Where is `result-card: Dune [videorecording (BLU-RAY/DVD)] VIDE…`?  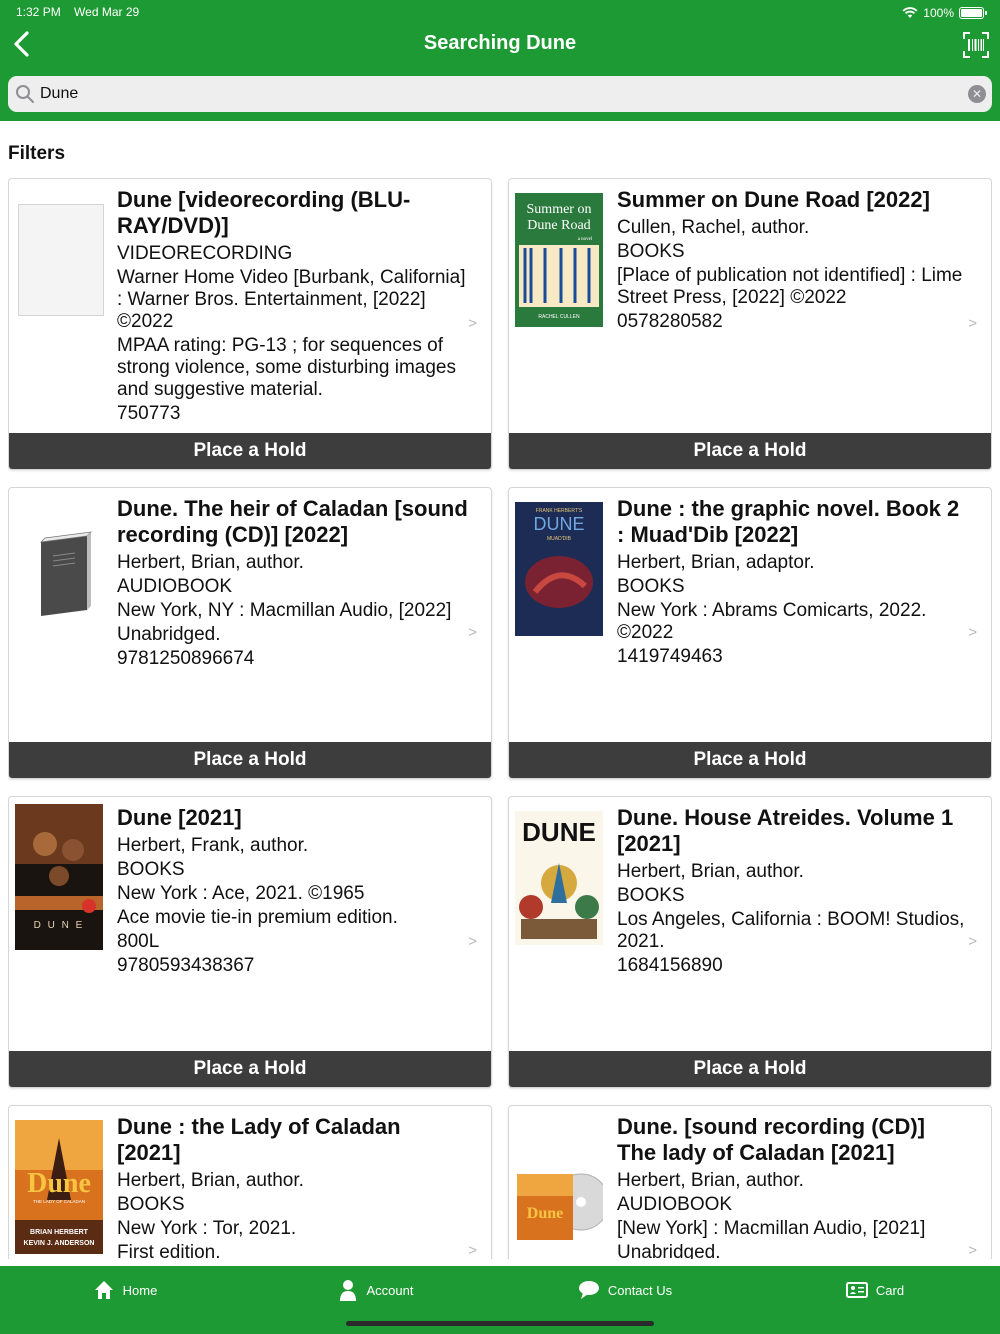
result-card: Dune [videorecording (BLU-RAY/DVD)] VIDE… is located at coordinates (250, 324).